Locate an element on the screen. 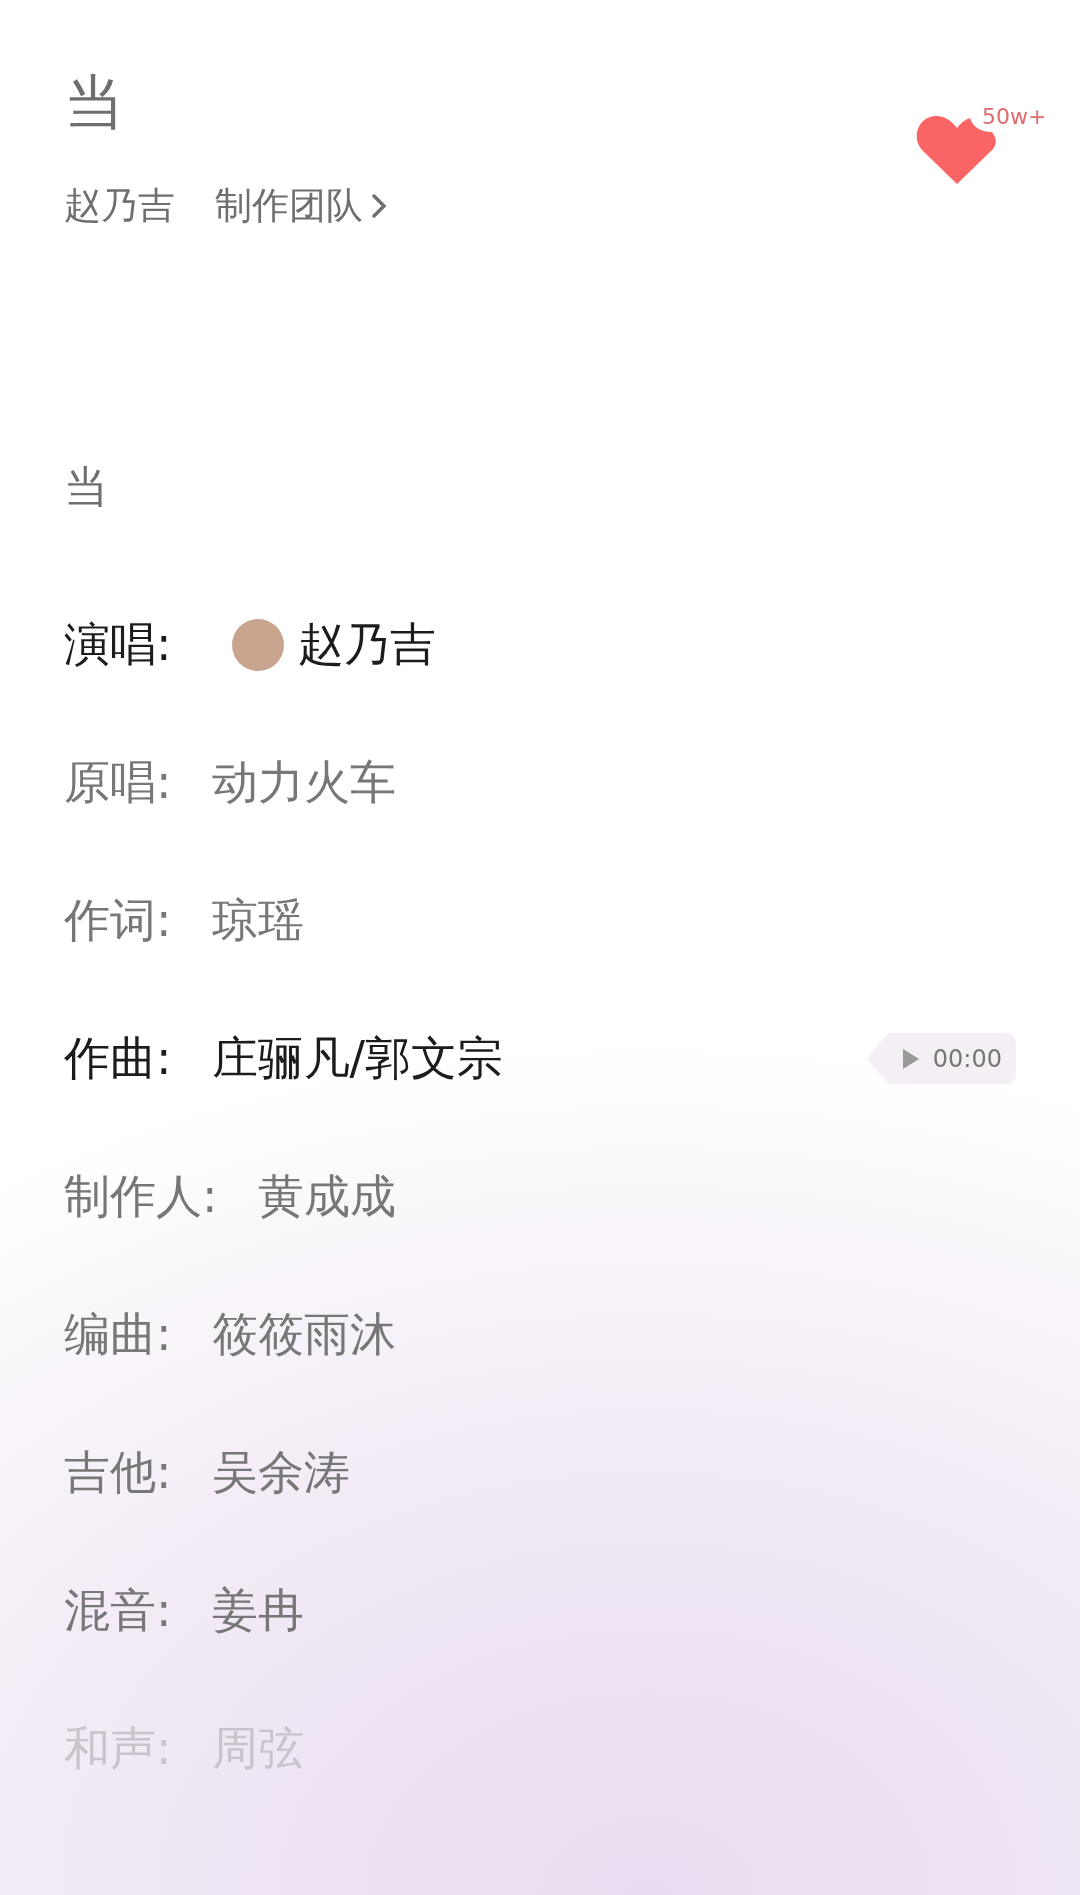  credit-label: 混音: is located at coordinates (118, 1610).